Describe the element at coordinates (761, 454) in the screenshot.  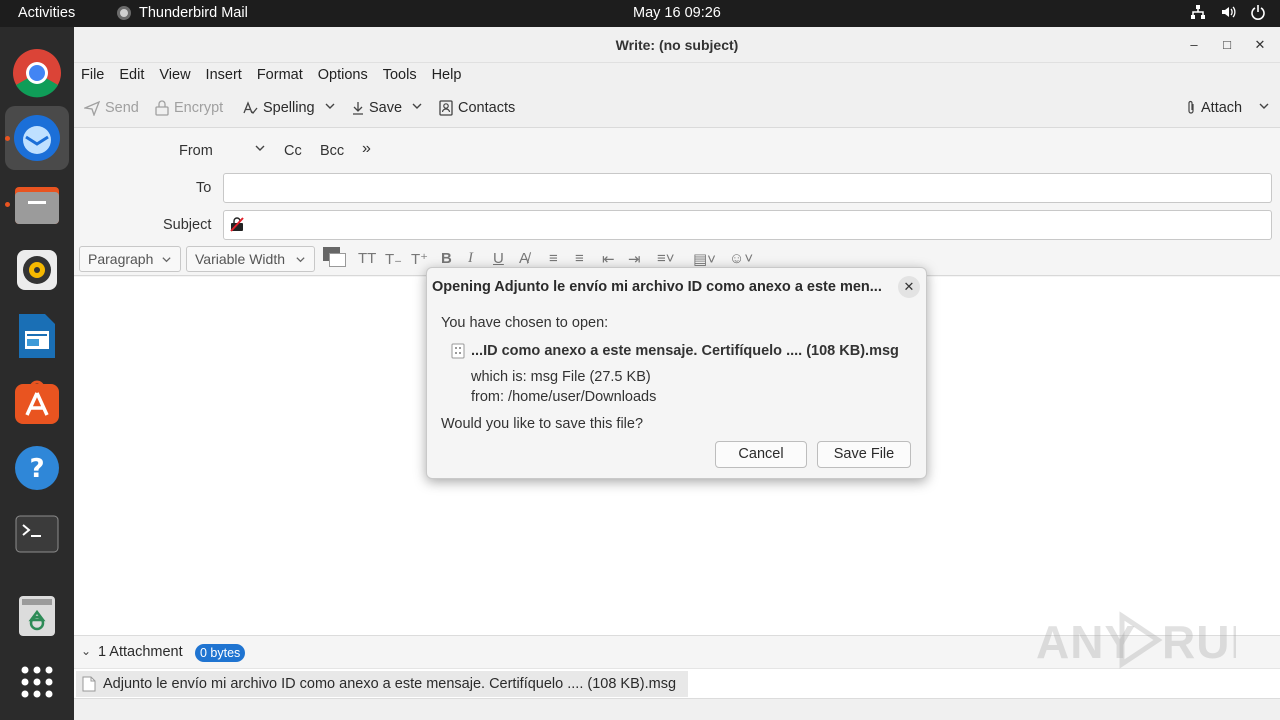
I see `cancel-button: Cancel` at that location.